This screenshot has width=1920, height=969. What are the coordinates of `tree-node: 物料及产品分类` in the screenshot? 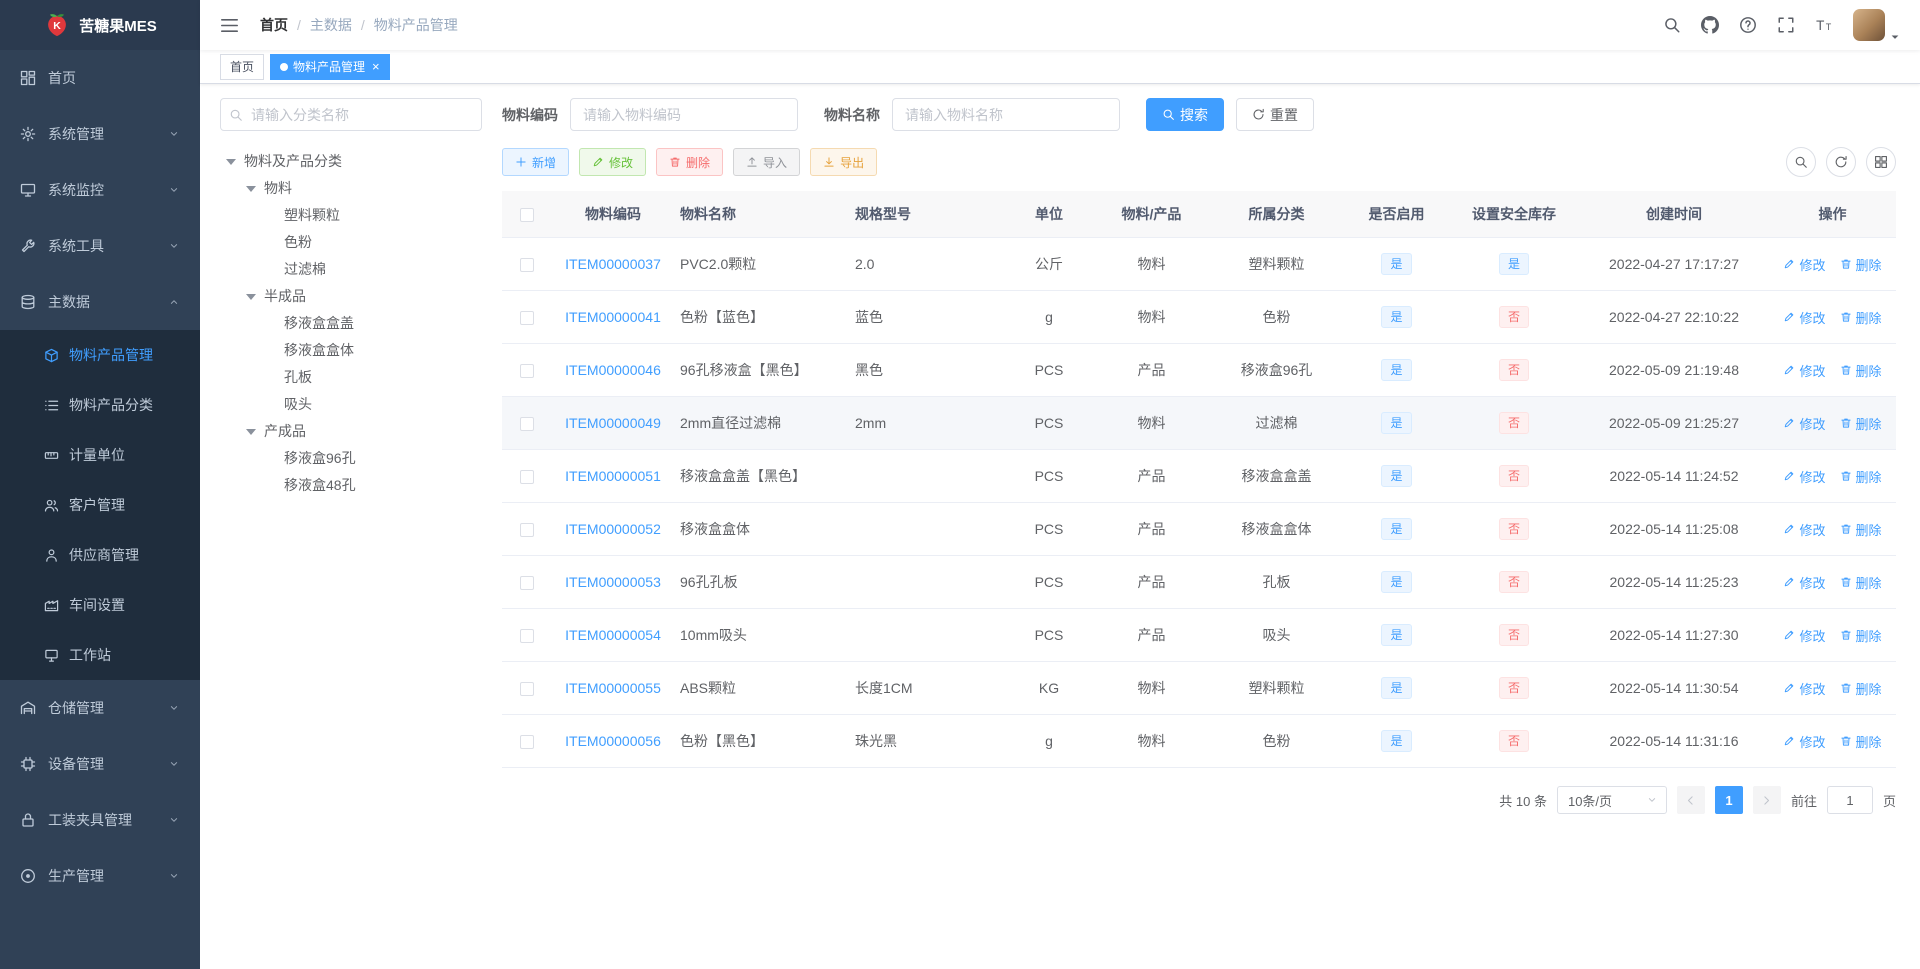 It's located at (351, 160).